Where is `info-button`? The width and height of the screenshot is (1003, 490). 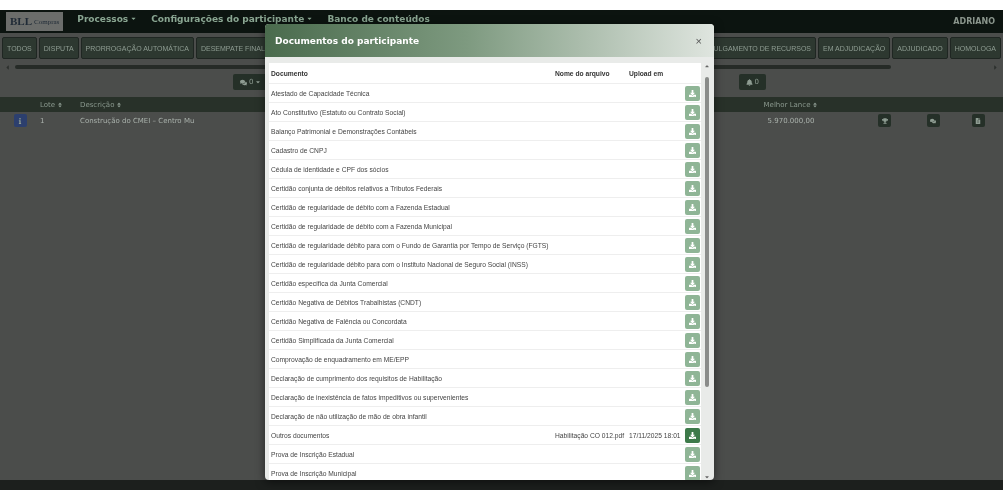 info-button is located at coordinates (20, 120).